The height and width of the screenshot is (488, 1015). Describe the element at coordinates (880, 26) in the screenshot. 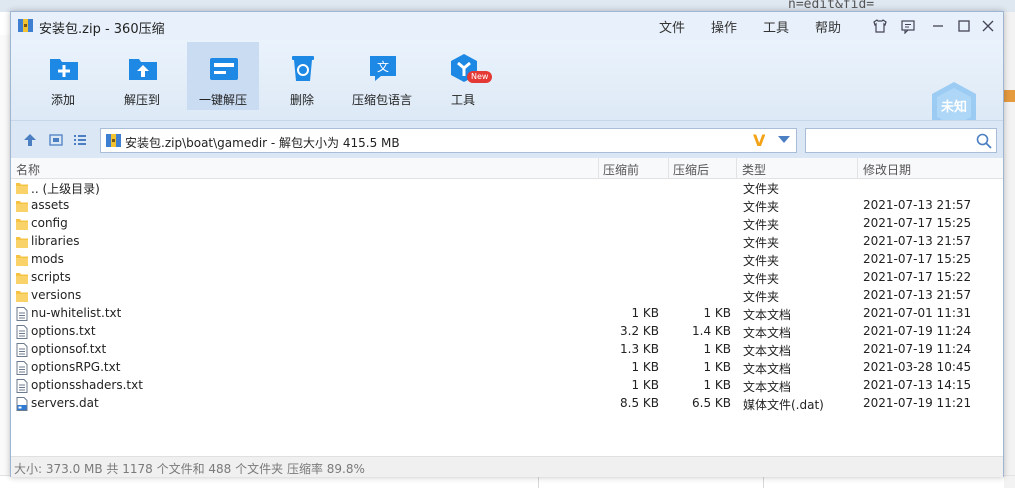

I see `skin-icon` at that location.